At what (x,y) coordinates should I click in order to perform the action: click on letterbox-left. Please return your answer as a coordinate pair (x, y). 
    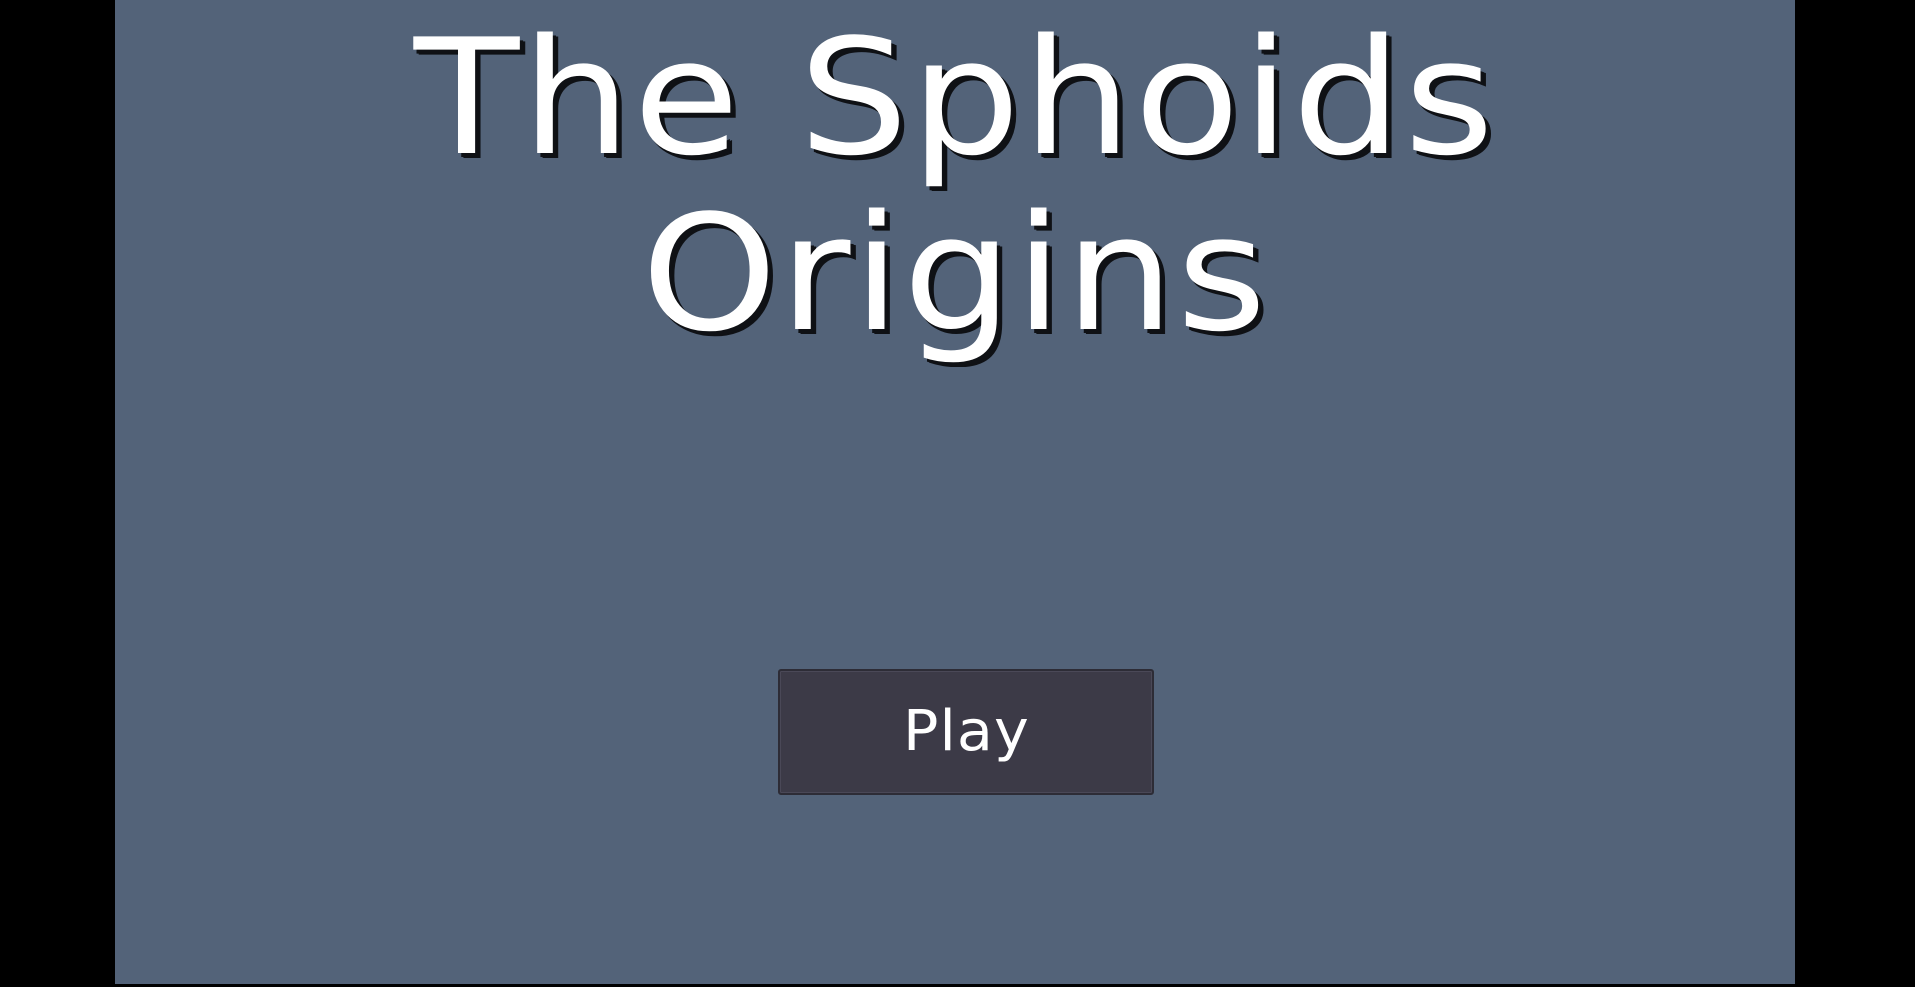
    Looking at the image, I should click on (57, 493).